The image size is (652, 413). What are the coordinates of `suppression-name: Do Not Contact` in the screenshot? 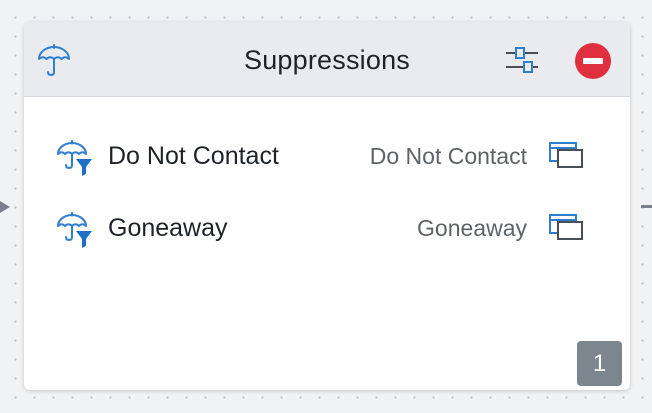 It's located at (193, 156).